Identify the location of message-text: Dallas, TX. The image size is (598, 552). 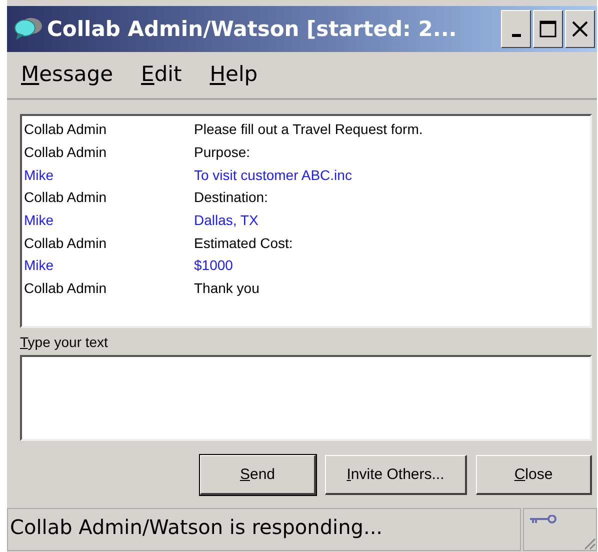
(226, 220).